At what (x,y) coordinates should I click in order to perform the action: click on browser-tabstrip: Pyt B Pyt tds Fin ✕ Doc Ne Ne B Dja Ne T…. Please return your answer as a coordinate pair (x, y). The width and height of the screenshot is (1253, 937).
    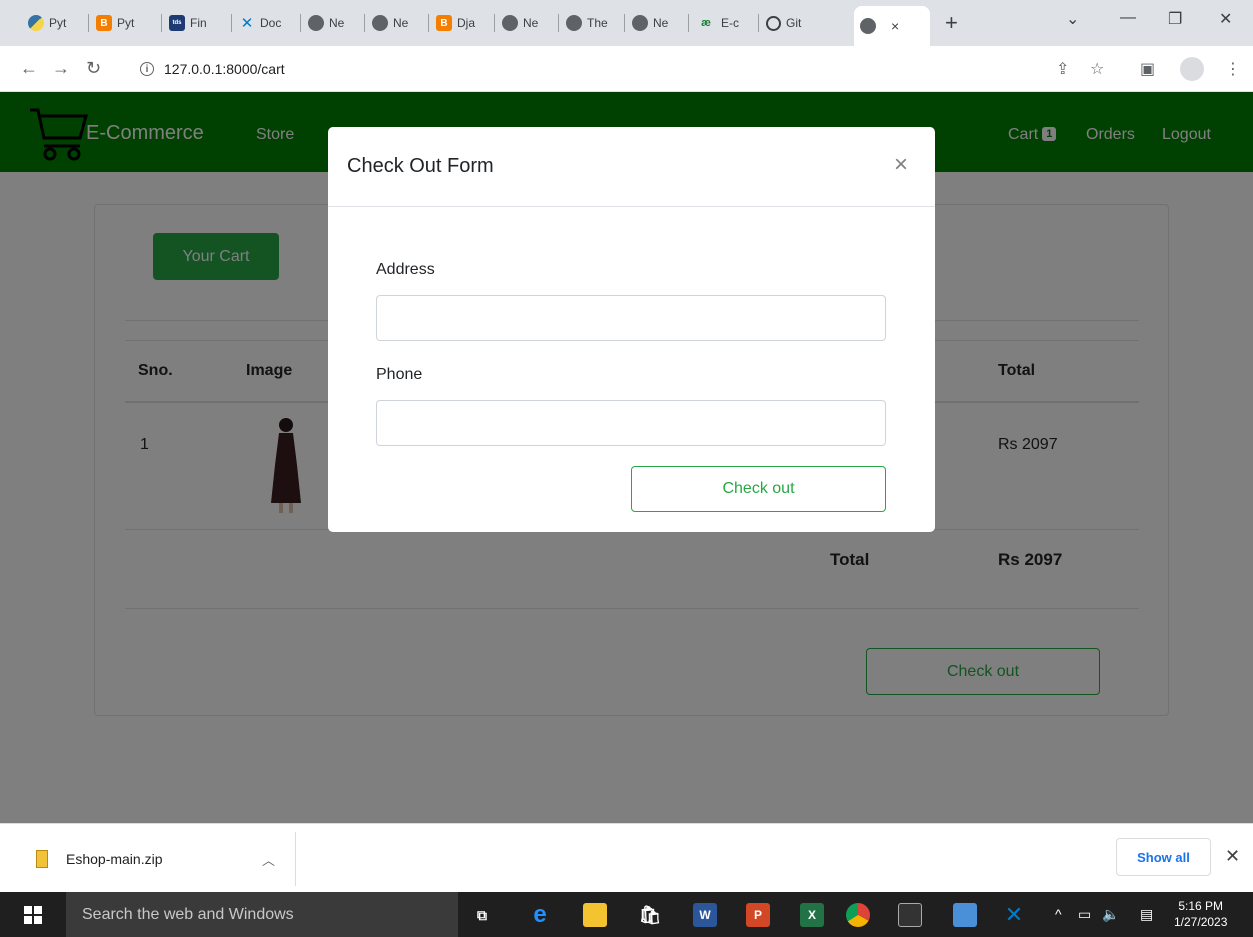
    Looking at the image, I should click on (626, 23).